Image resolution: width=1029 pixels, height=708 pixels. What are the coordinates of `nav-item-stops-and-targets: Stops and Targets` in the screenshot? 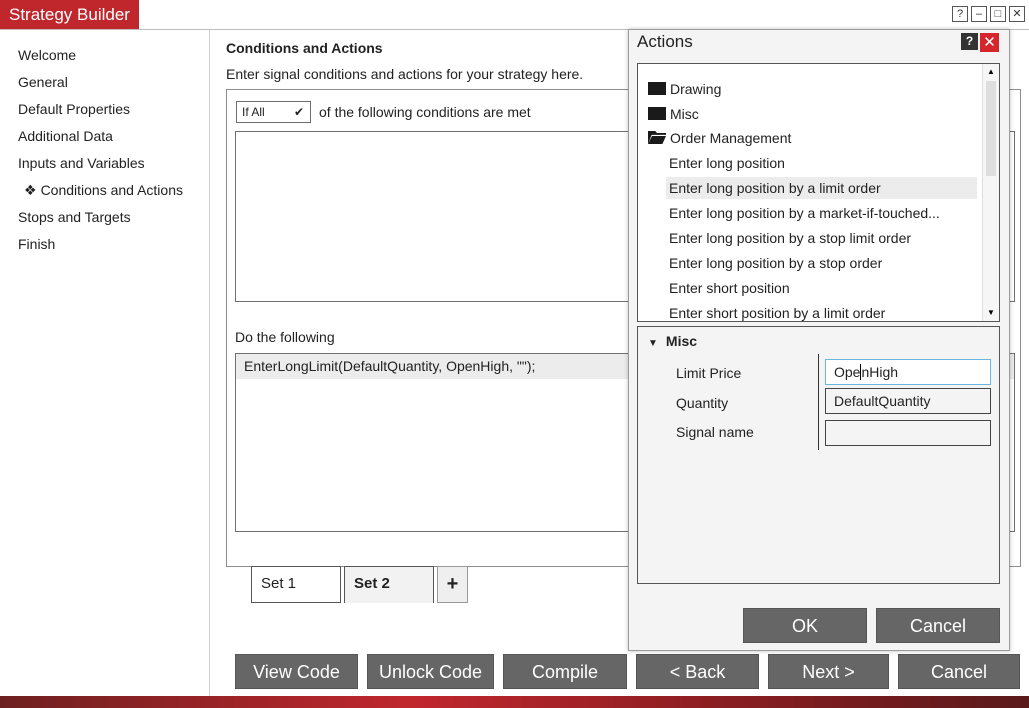 It's located at (104, 220).